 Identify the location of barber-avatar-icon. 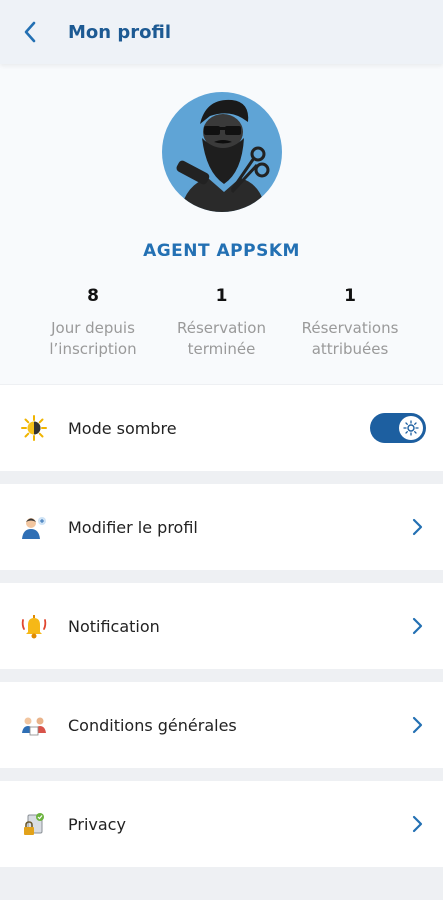
(223, 155).